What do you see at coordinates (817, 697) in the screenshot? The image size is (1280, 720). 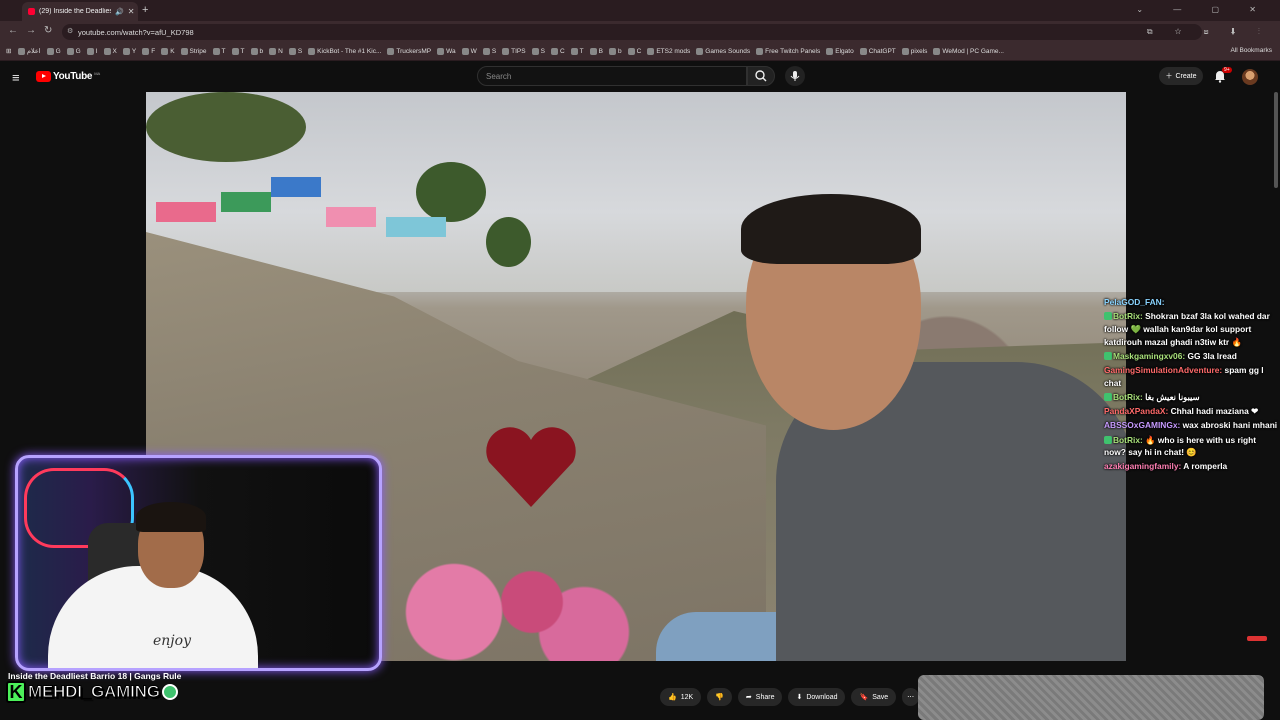 I see `download-button: ⬇ Download` at bounding box center [817, 697].